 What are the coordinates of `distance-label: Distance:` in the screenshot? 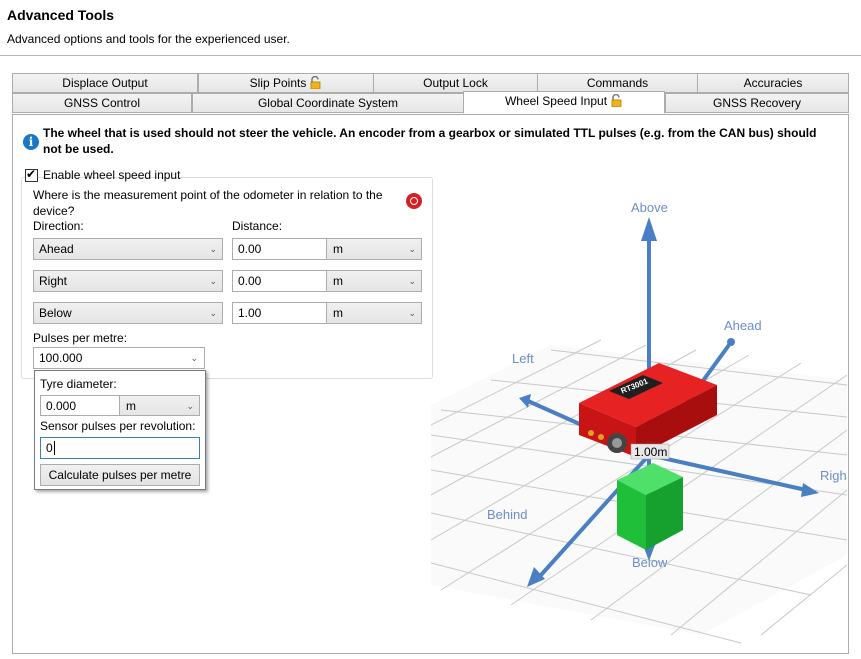 It's located at (257, 226).